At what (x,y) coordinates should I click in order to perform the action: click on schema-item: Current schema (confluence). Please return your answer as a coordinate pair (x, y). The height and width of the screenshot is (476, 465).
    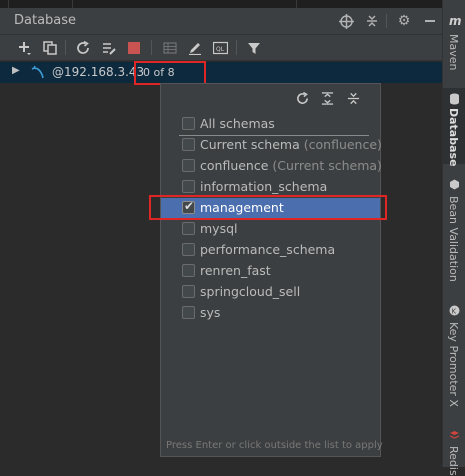
    Looking at the image, I should click on (271, 145).